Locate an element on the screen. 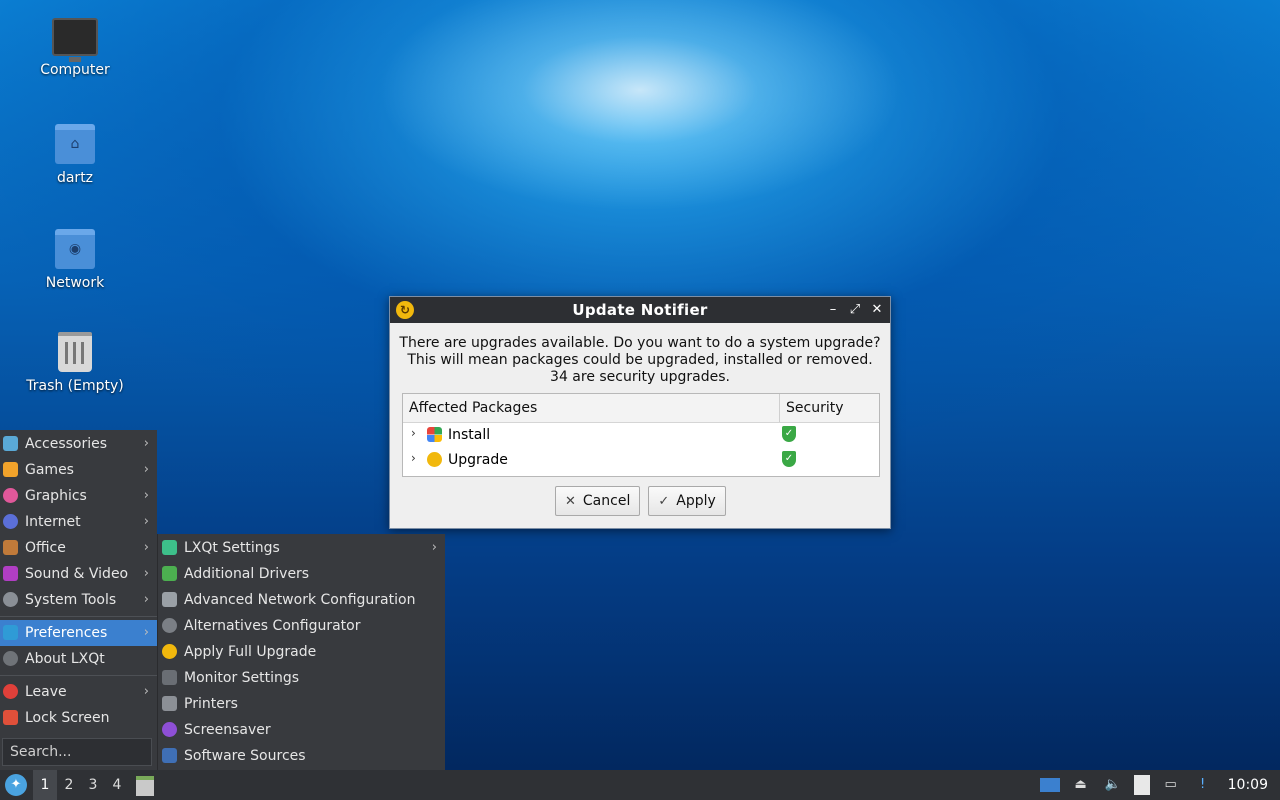 The image size is (1280, 800). desktop-icon-trash: Trash (Empty) is located at coordinates (75, 363).